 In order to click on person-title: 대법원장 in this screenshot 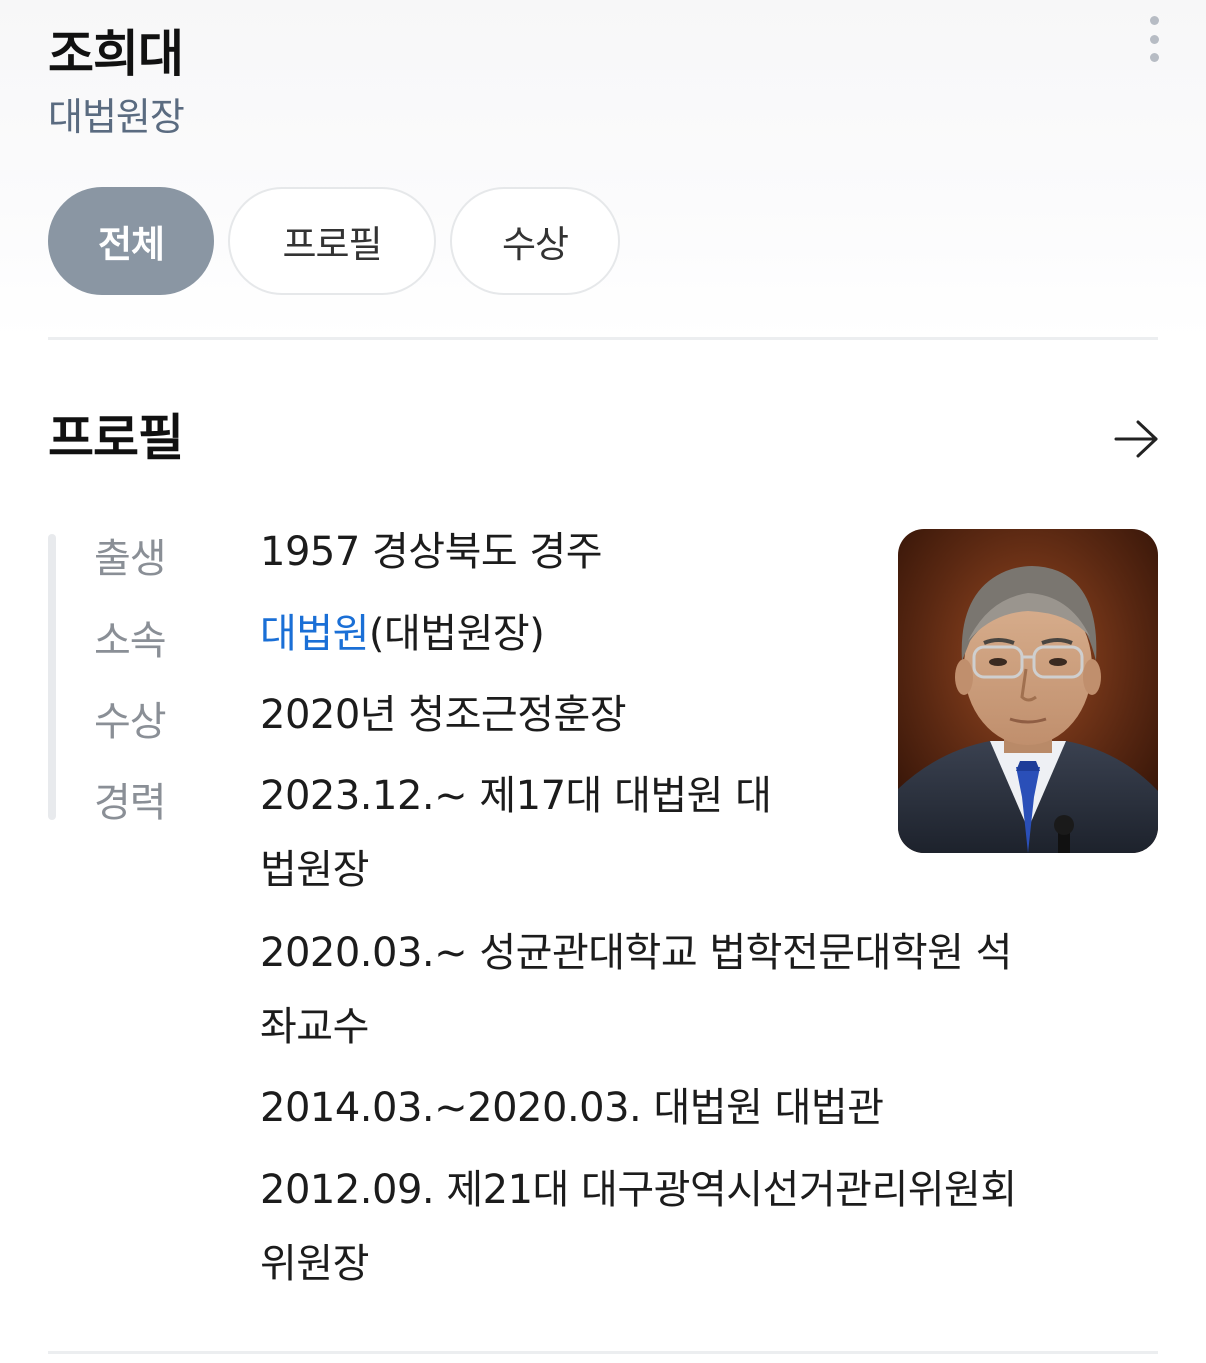, I will do `click(116, 117)`.